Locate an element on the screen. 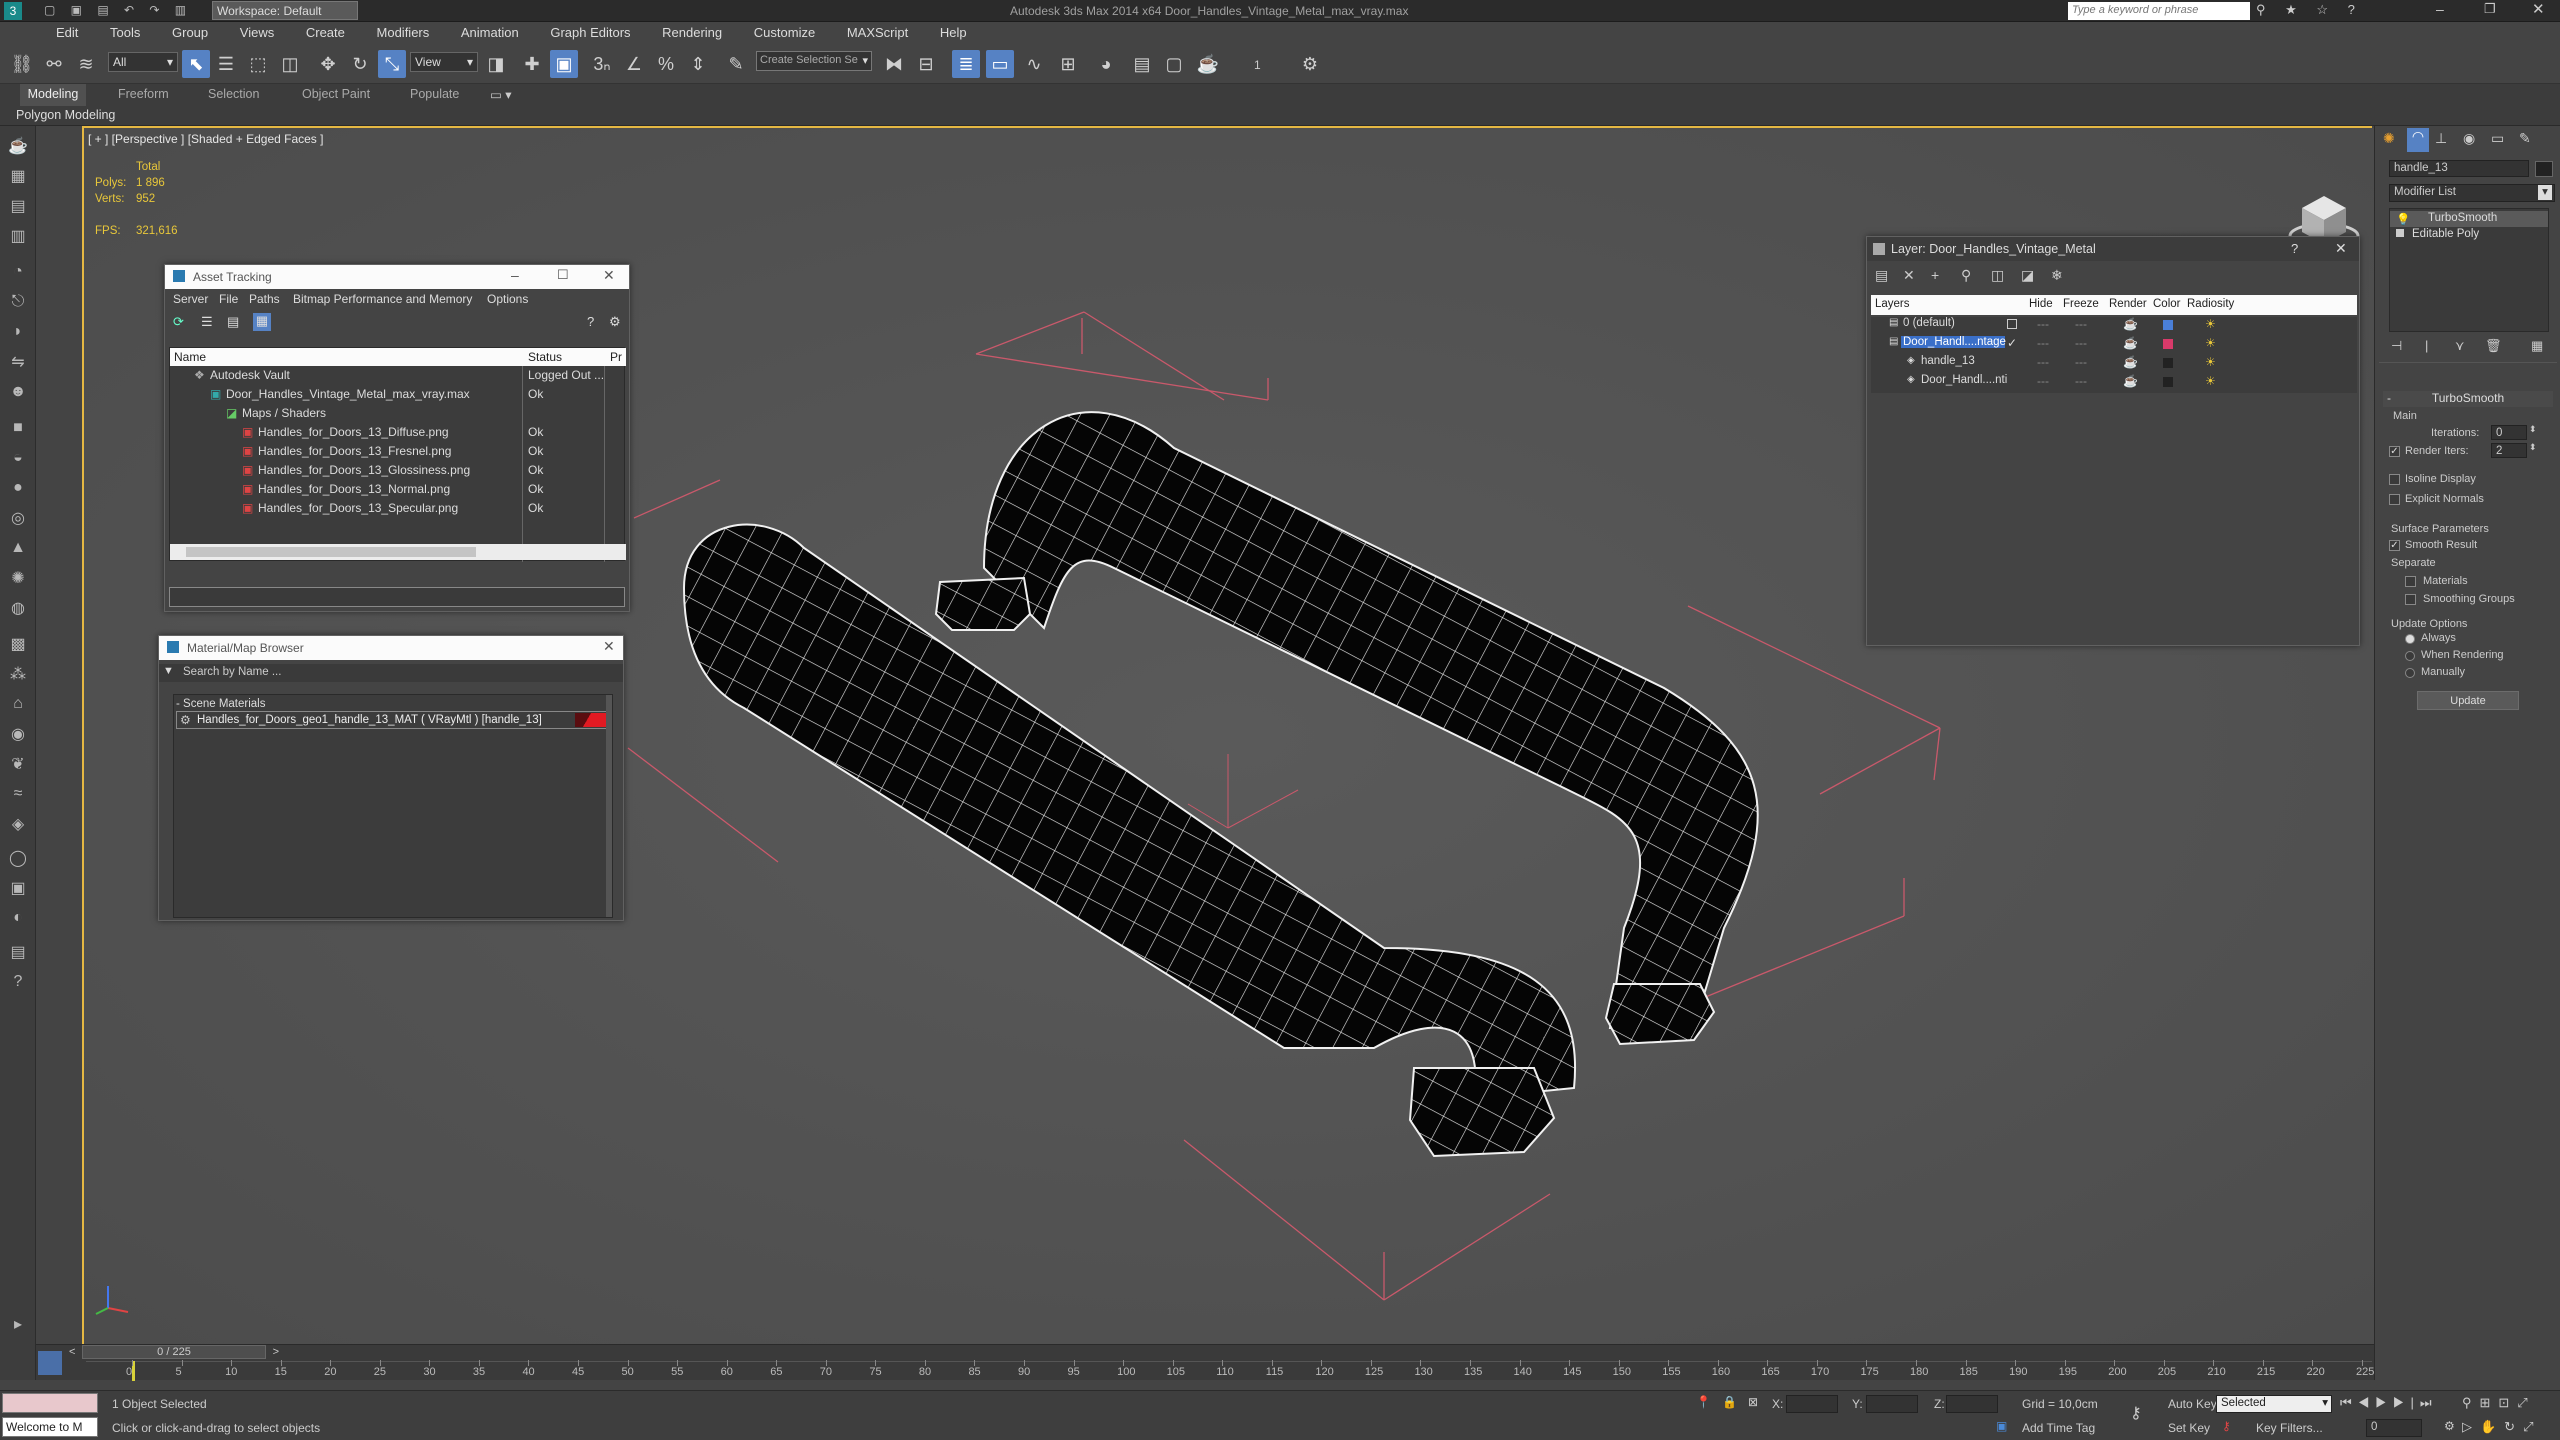 This screenshot has width=2560, height=1440. freeze-all-icon: ❄ is located at coordinates (2057, 275).